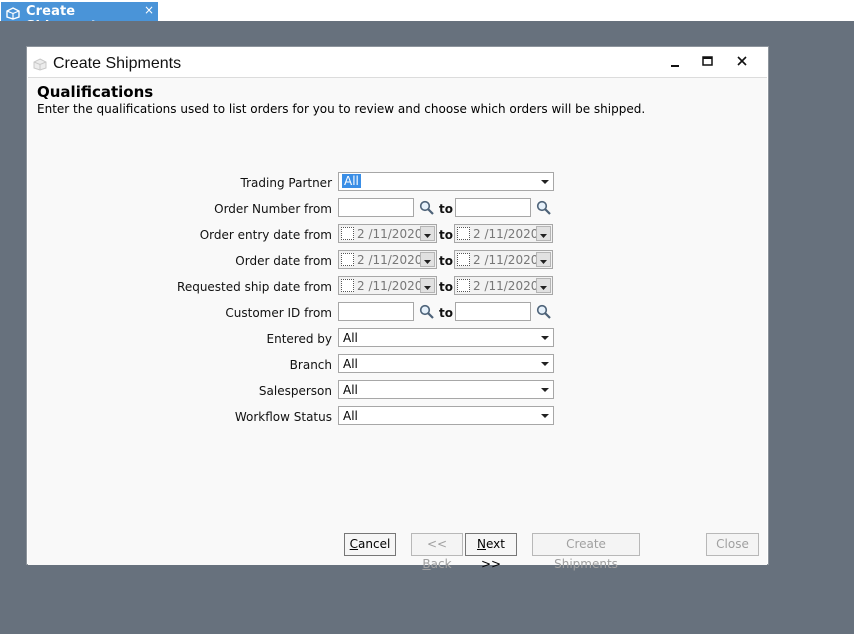 The height and width of the screenshot is (634, 854). I want to click on branch-select: All, so click(446, 363).